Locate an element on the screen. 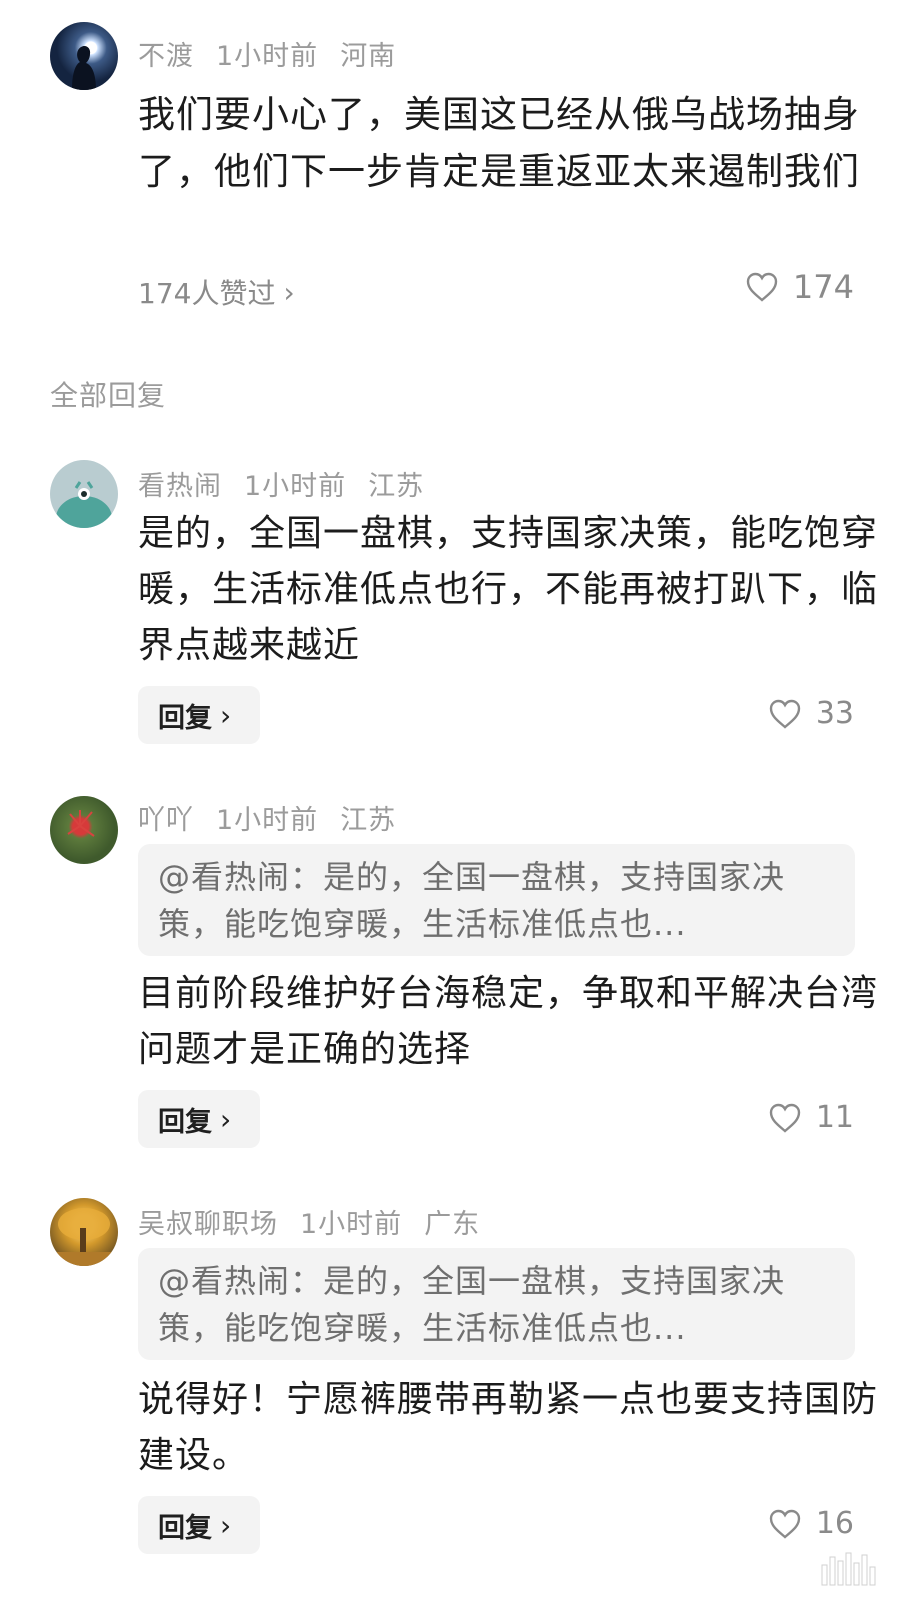 The height and width of the screenshot is (1599, 922). username: 吴叔聊职场 is located at coordinates (208, 1224).